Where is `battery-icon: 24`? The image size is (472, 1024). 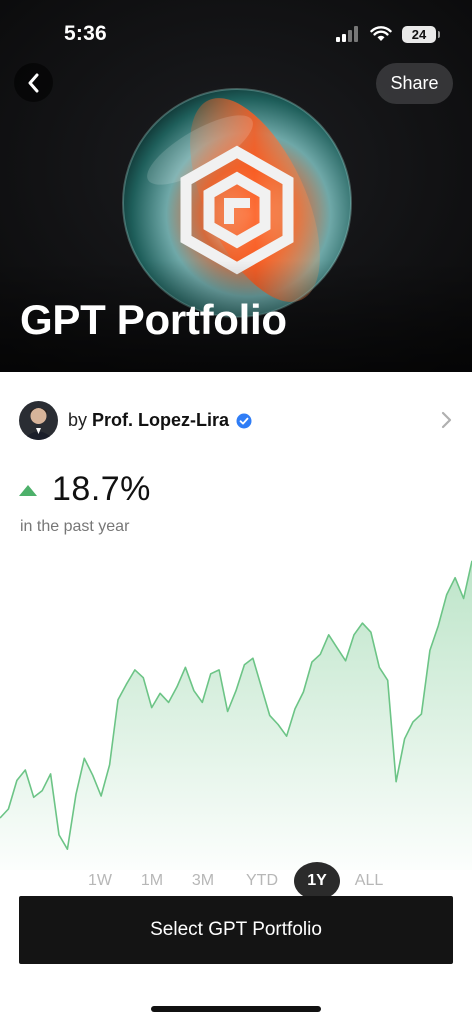 battery-icon: 24 is located at coordinates (421, 34).